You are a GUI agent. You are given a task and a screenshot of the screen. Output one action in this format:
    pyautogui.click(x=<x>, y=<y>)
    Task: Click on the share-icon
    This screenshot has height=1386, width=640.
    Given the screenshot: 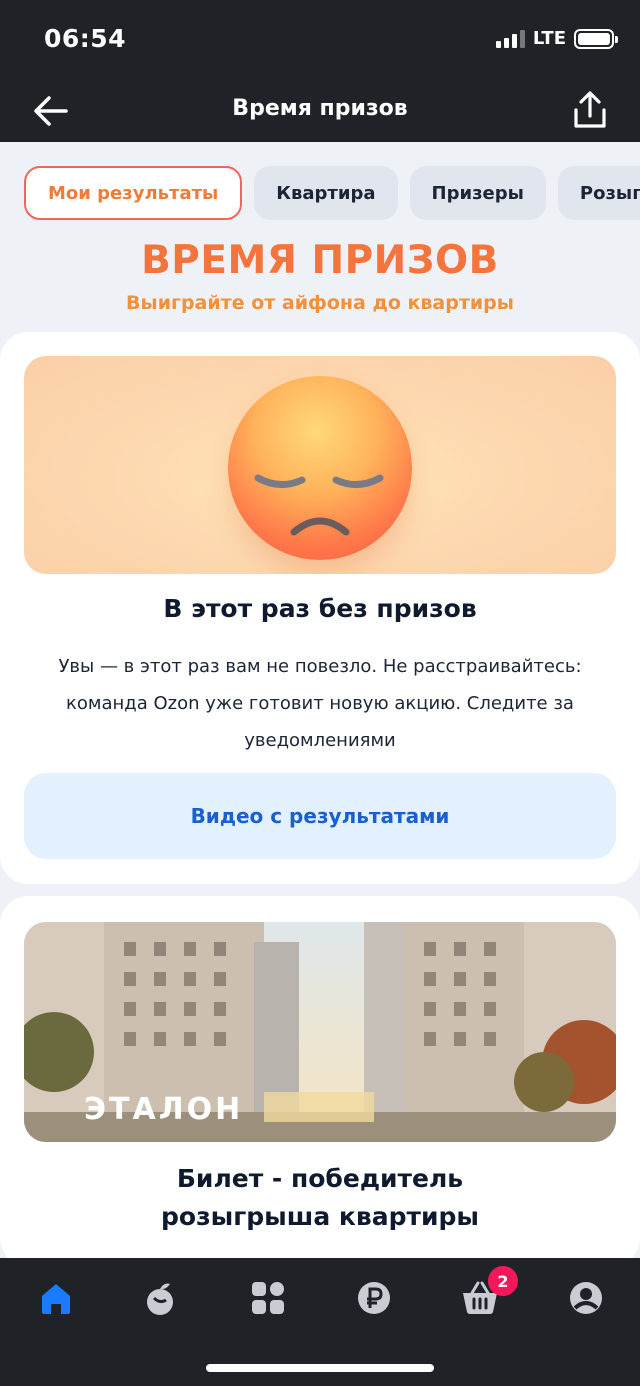 What is the action you would take?
    pyautogui.click(x=590, y=109)
    